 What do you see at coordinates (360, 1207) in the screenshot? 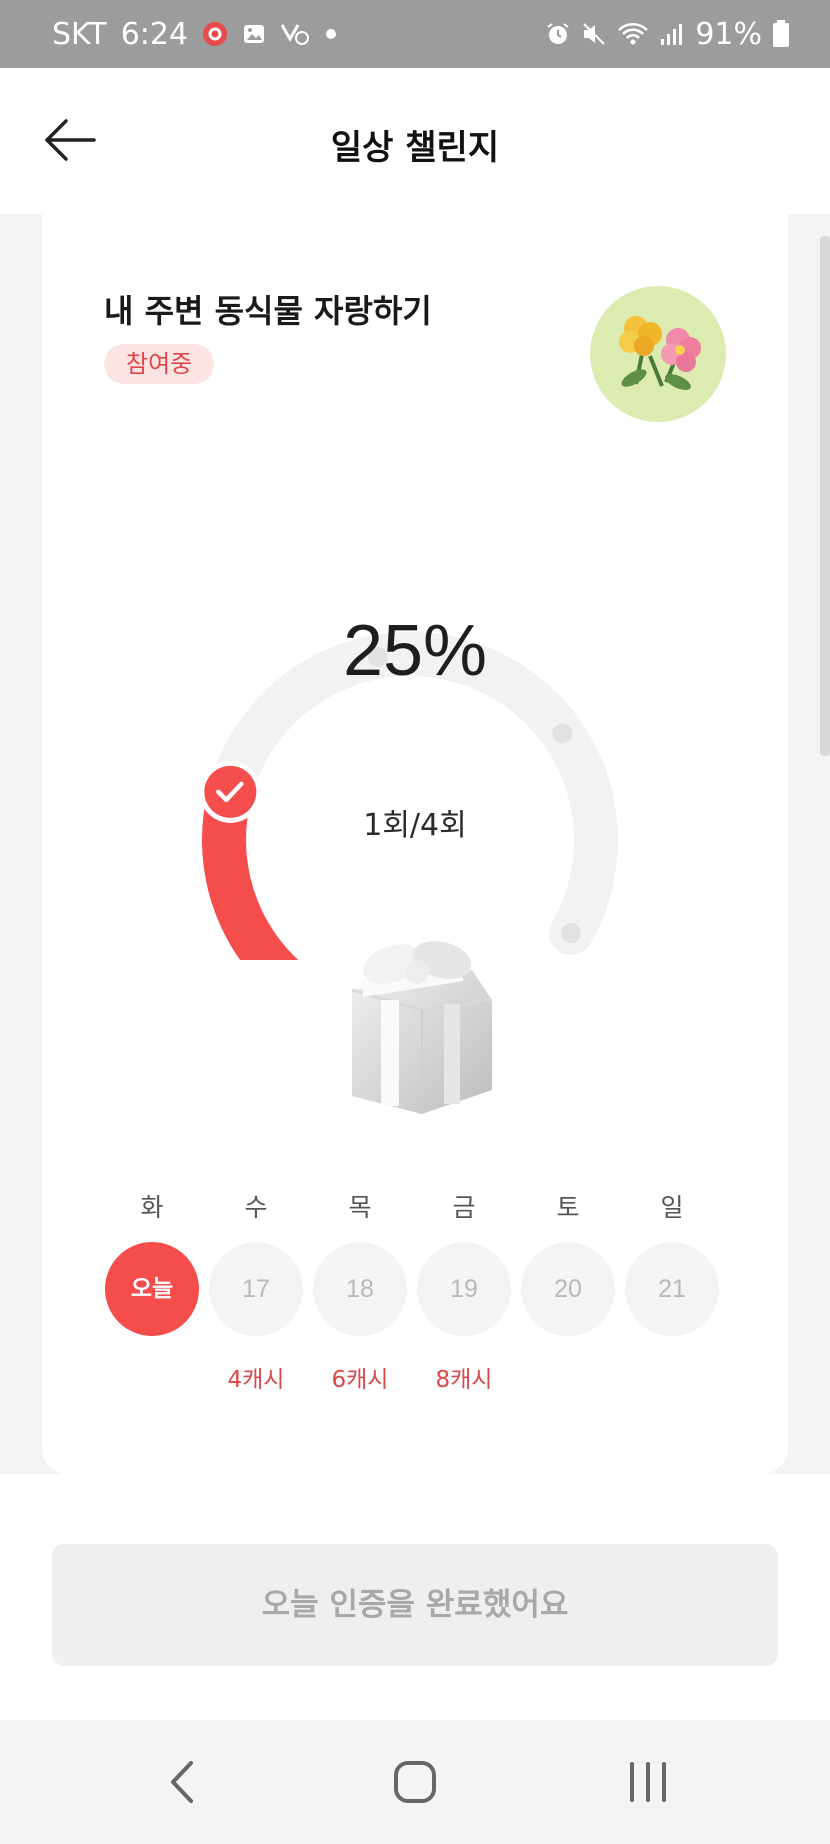
I see `weekday-label: 목` at bounding box center [360, 1207].